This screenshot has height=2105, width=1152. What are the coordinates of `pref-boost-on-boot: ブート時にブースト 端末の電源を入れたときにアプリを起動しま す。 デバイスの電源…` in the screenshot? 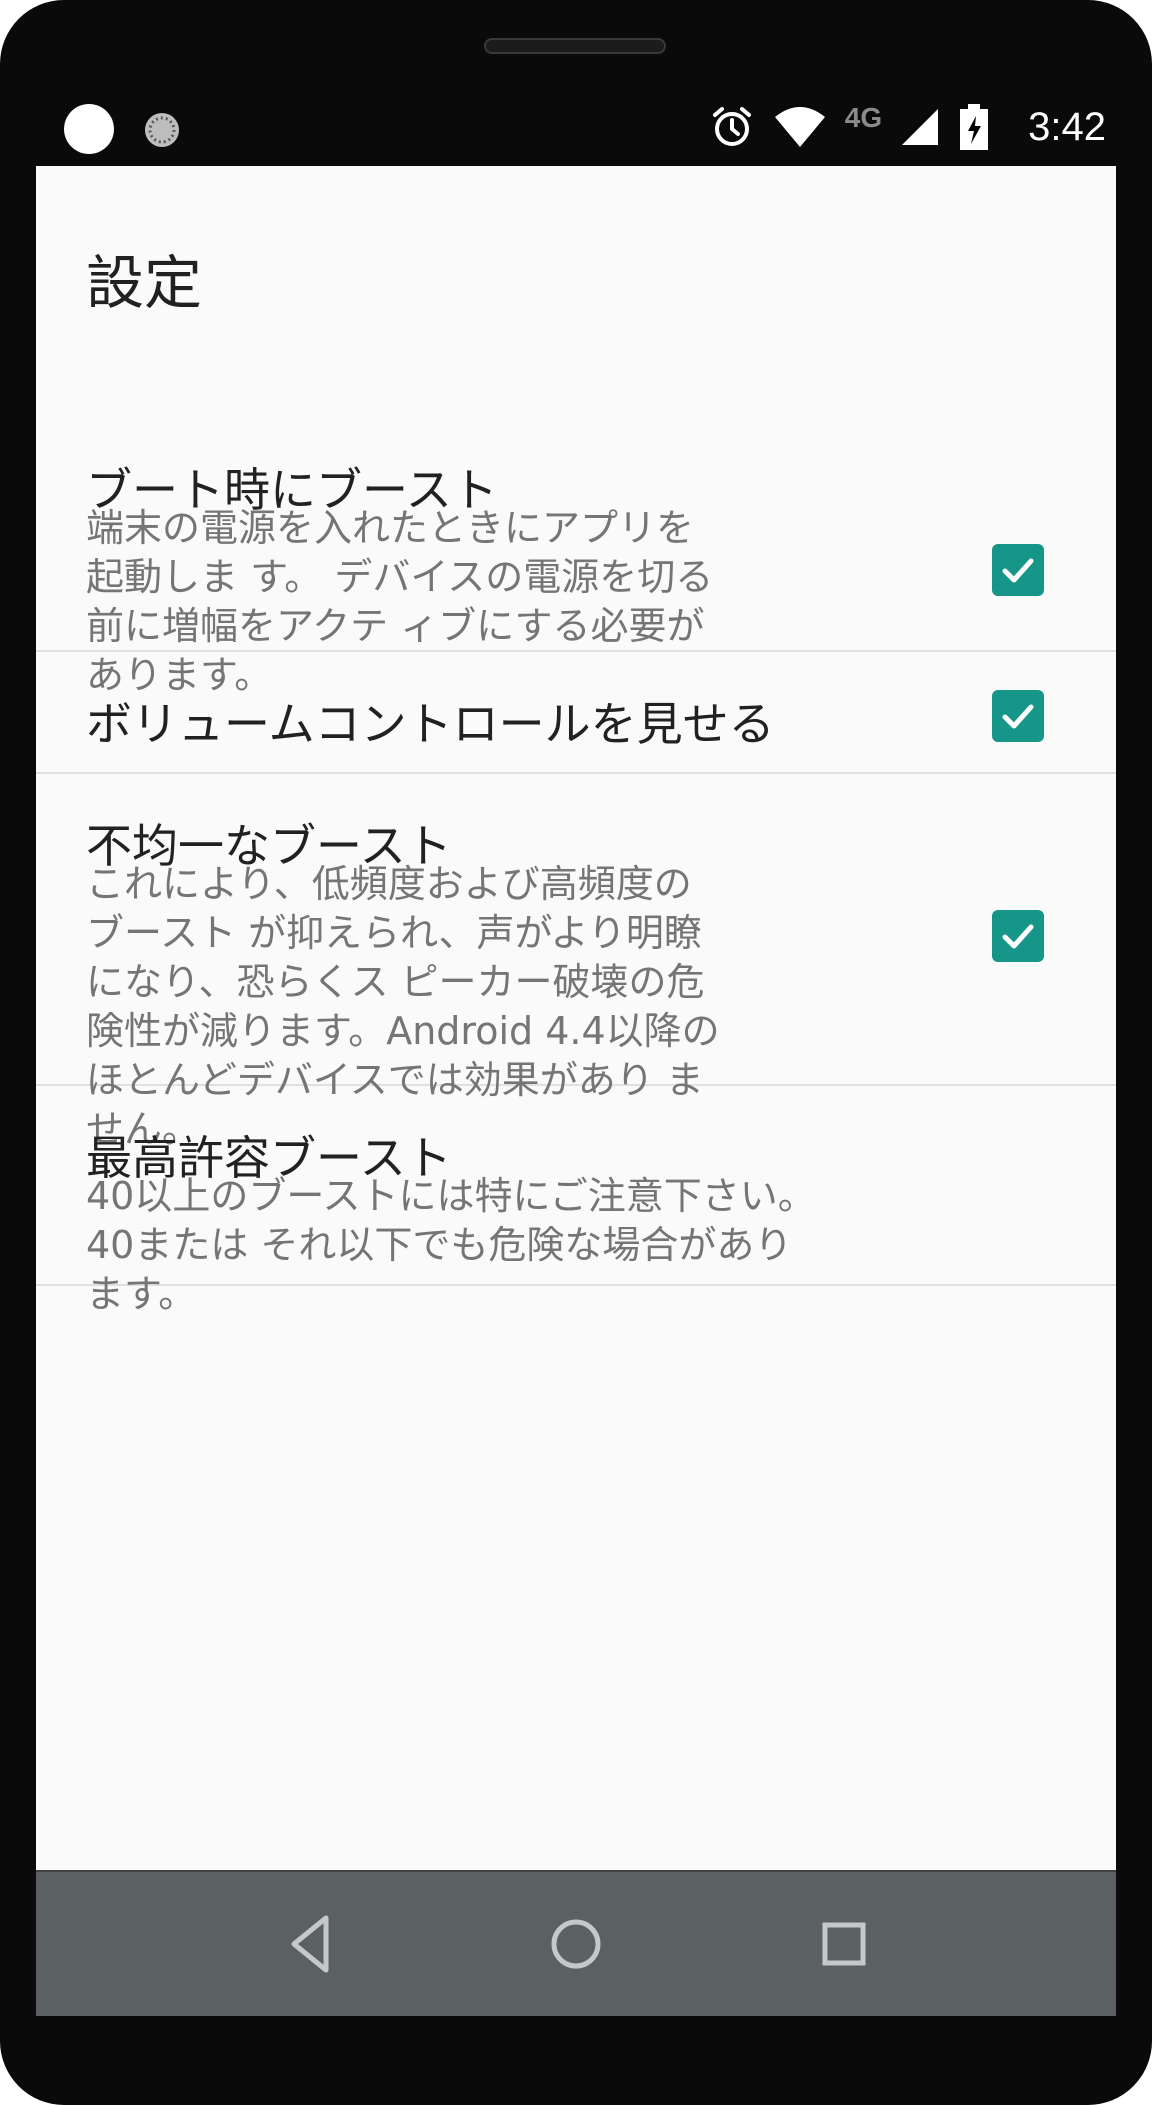 It's located at (576, 531).